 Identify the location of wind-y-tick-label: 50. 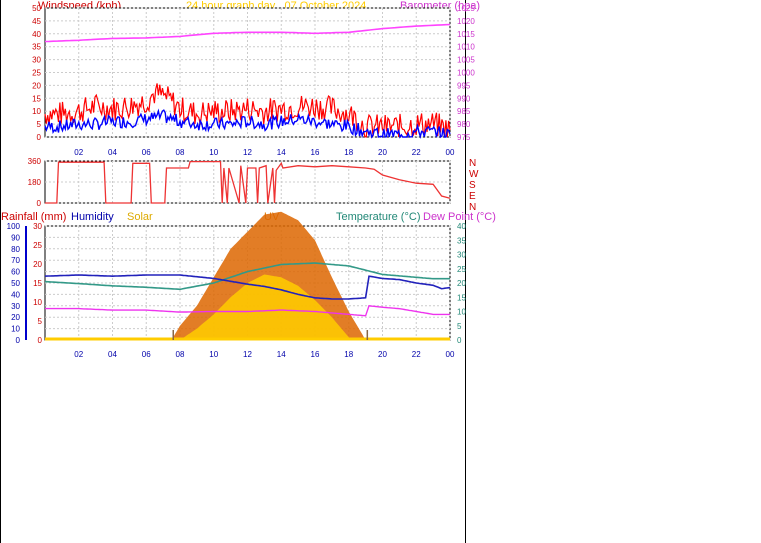
(36, 8).